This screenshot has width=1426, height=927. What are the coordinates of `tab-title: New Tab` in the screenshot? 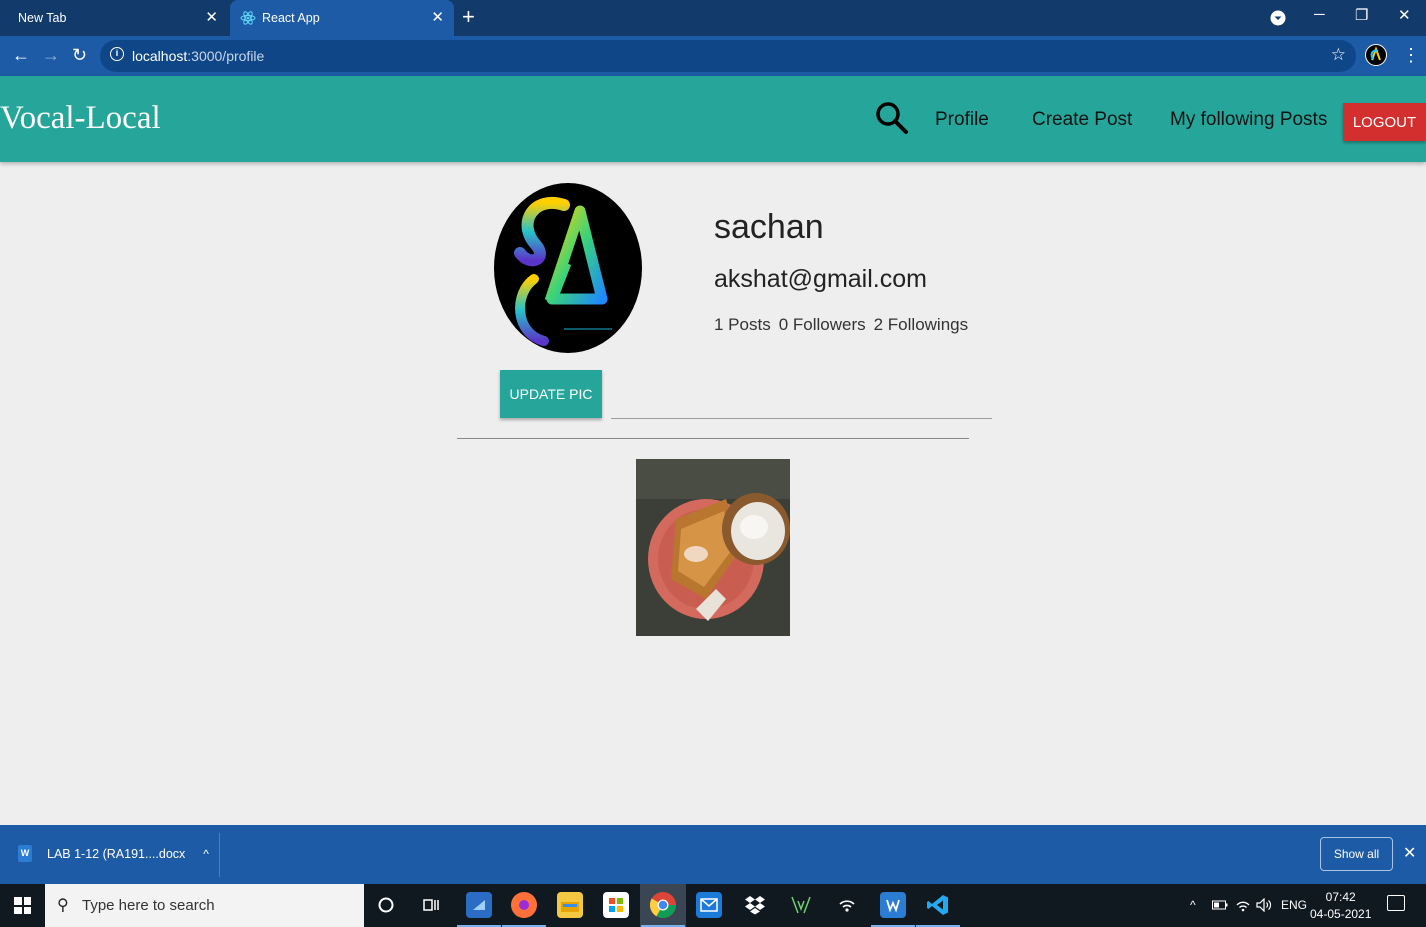 It's located at (42, 18).